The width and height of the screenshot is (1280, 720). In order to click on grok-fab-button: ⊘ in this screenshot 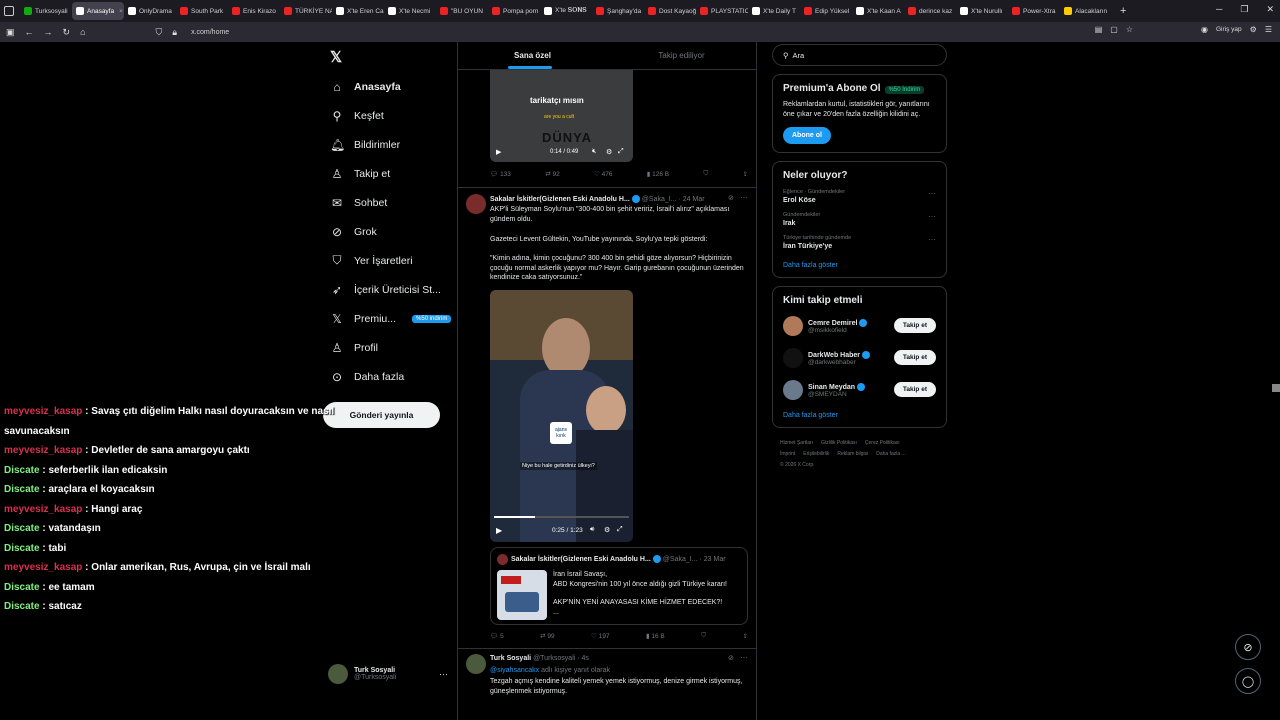, I will do `click(1248, 647)`.